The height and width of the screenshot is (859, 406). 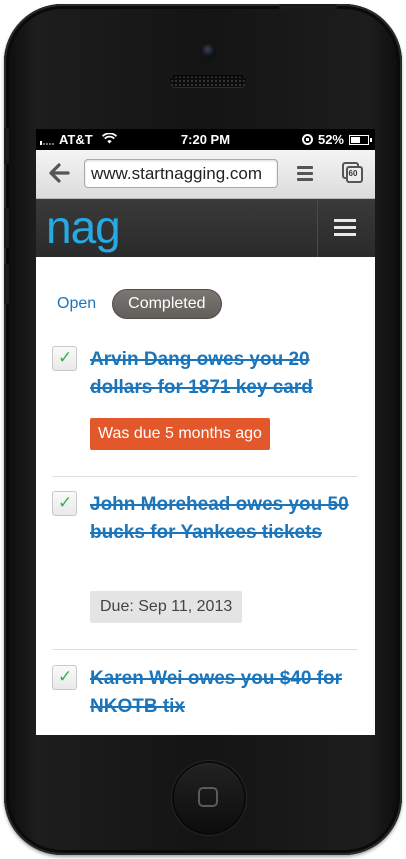 I want to click on volume-up-button, so click(x=6, y=228).